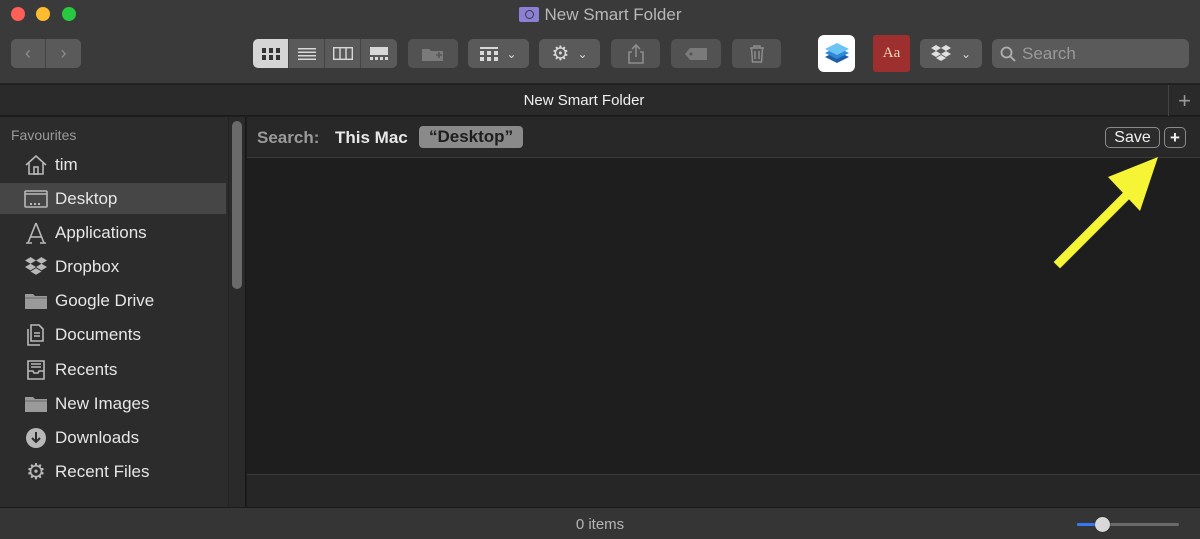 Image resolution: width=1200 pixels, height=539 pixels. I want to click on sidebar-item-google-drive: Google Drive, so click(113, 300).